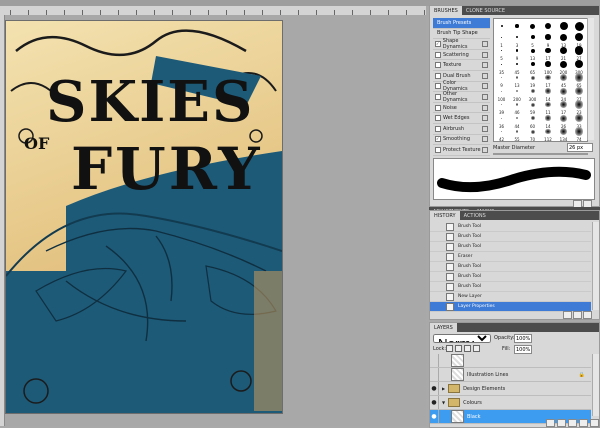 The width and height of the screenshot is (600, 428). What do you see at coordinates (580, 147) in the screenshot?
I see `master-diameter-input` at bounding box center [580, 147].